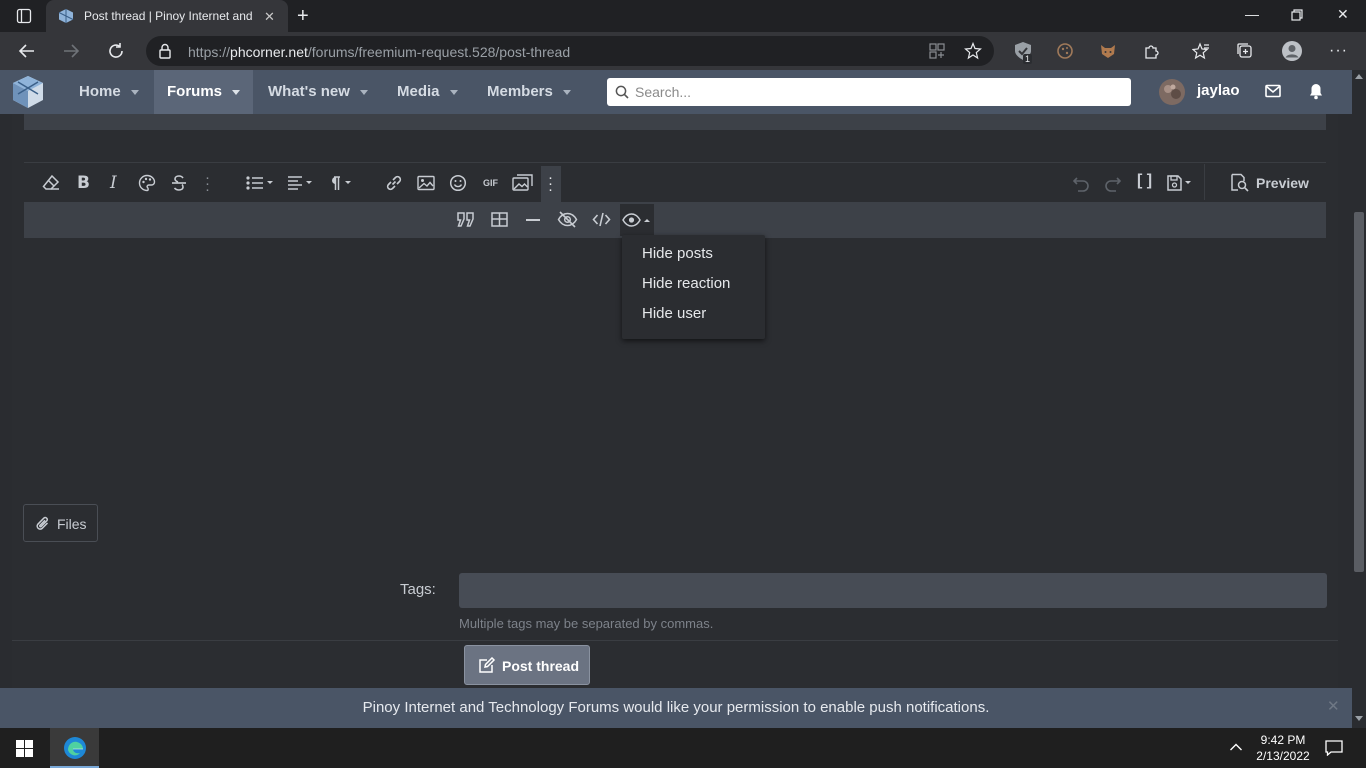  What do you see at coordinates (1081, 183) in the screenshot?
I see `undo-icon` at bounding box center [1081, 183].